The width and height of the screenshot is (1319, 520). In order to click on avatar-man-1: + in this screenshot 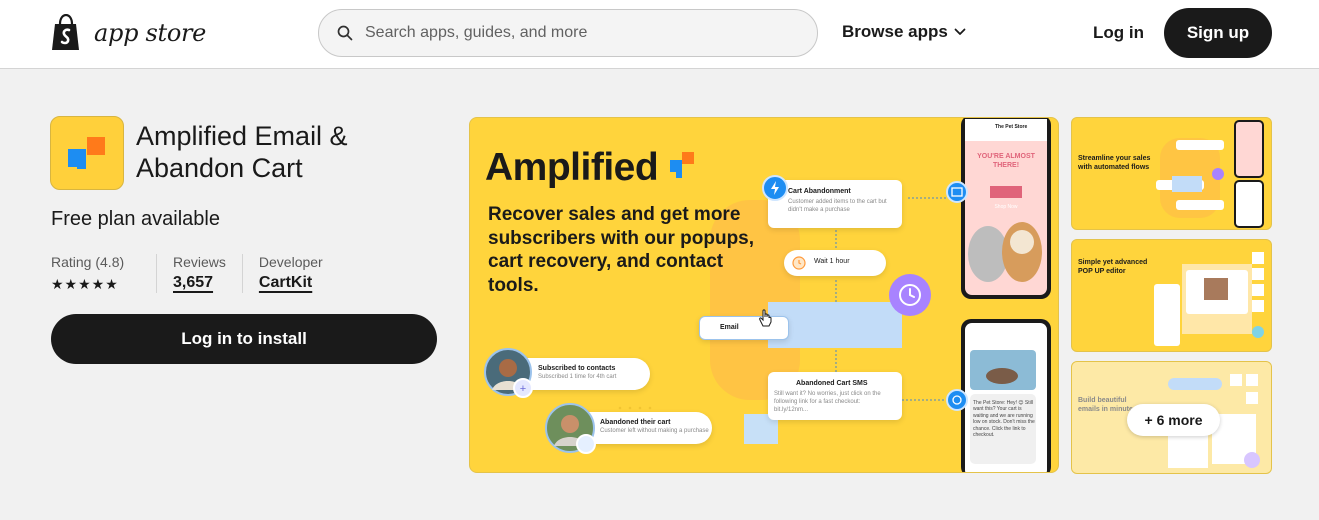, I will do `click(508, 373)`.